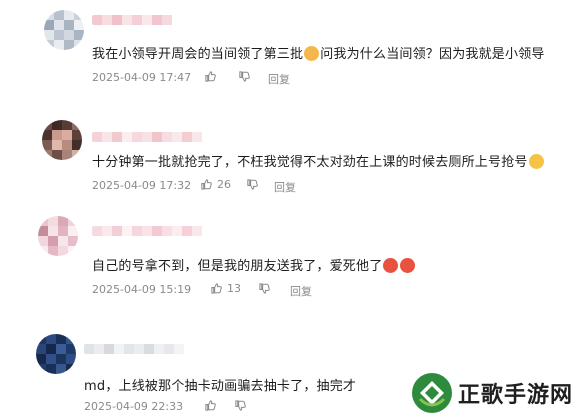 The height and width of the screenshot is (419, 584). What do you see at coordinates (318, 160) in the screenshot?
I see `comment-text: 十分钟第一批就抢完了，不枉我觉得不太对劲在上课的时候去厕所上号抢号` at bounding box center [318, 160].